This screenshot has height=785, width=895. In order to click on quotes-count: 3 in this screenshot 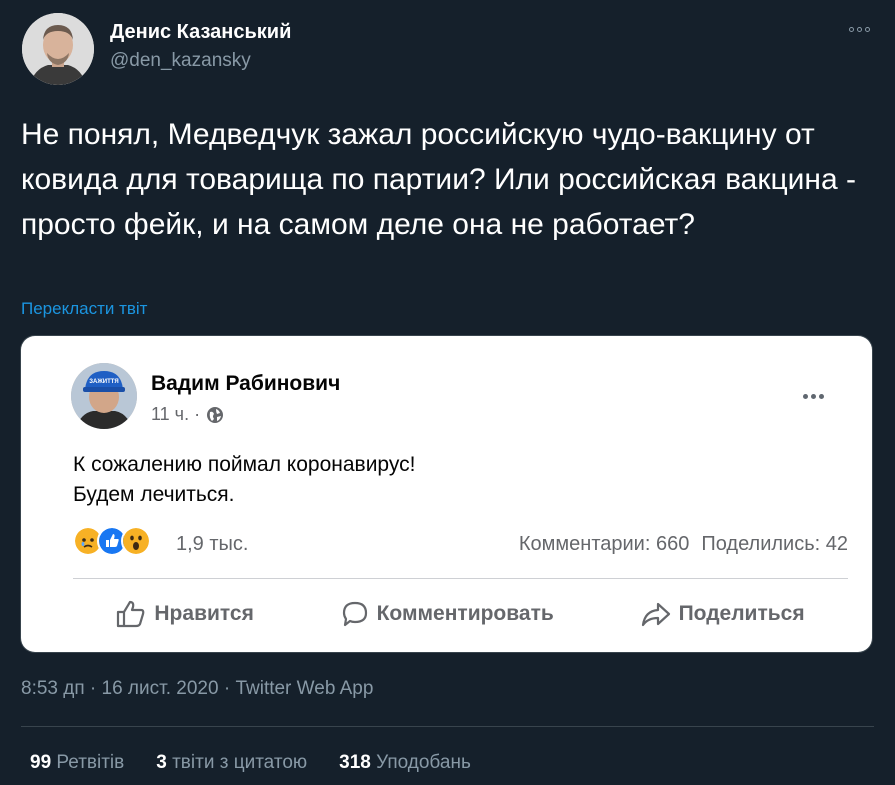, I will do `click(161, 762)`.